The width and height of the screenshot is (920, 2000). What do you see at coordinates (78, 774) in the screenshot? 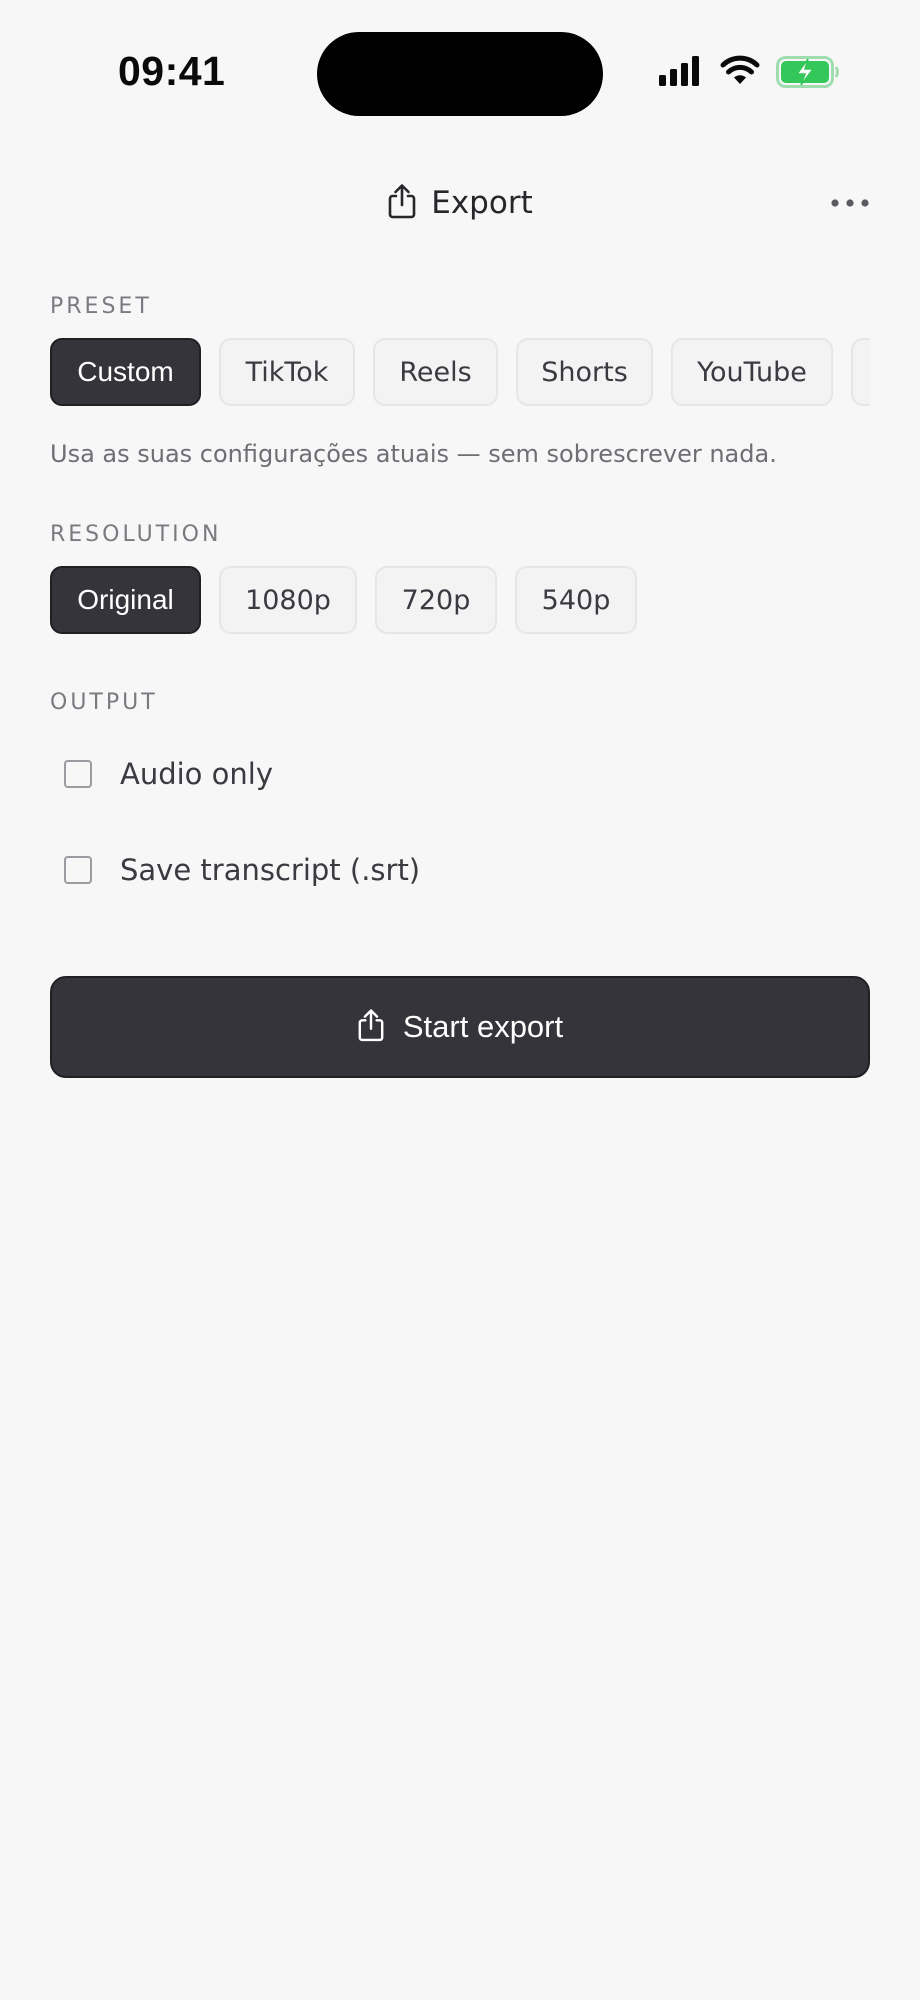
I see `audio-only-checkbox` at bounding box center [78, 774].